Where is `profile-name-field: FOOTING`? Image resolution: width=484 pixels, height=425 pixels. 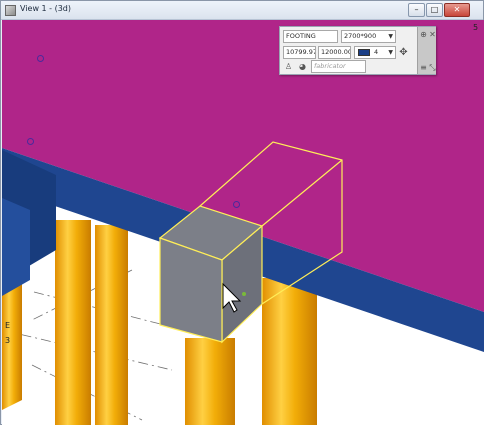
profile-name-field: FOOTING is located at coordinates (310, 36).